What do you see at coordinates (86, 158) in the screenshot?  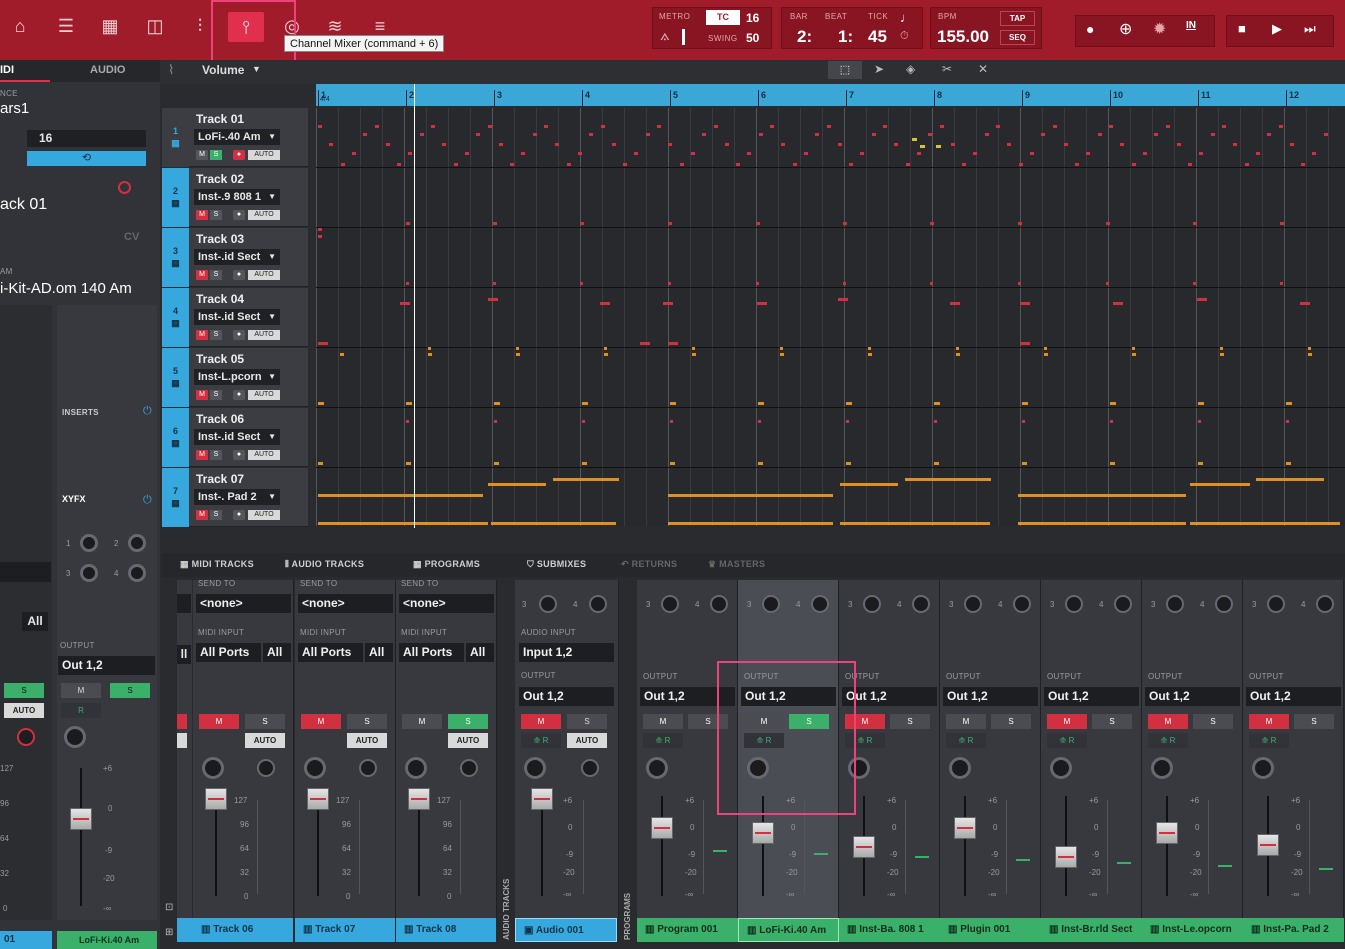 I see `loop-button: ⟲` at bounding box center [86, 158].